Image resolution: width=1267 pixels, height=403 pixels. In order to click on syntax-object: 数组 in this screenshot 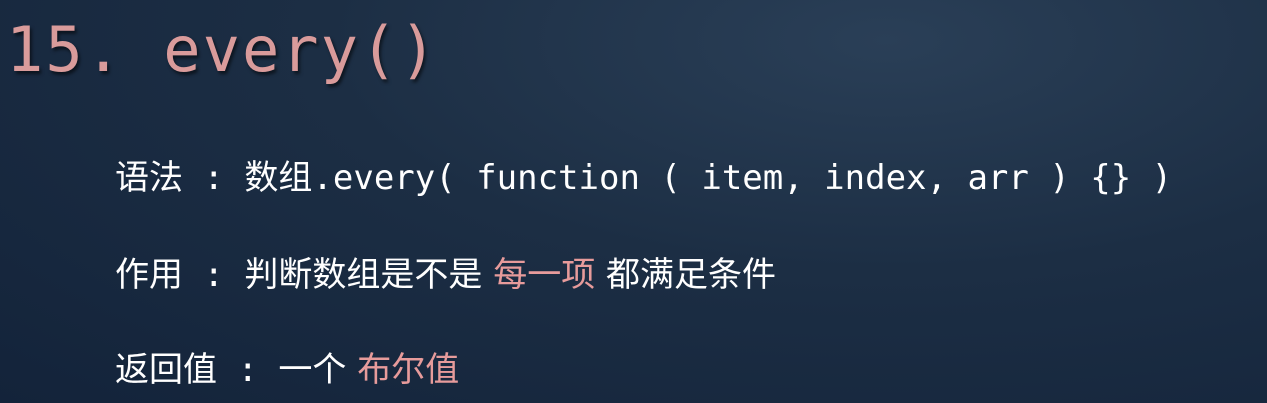, I will do `click(278, 178)`.